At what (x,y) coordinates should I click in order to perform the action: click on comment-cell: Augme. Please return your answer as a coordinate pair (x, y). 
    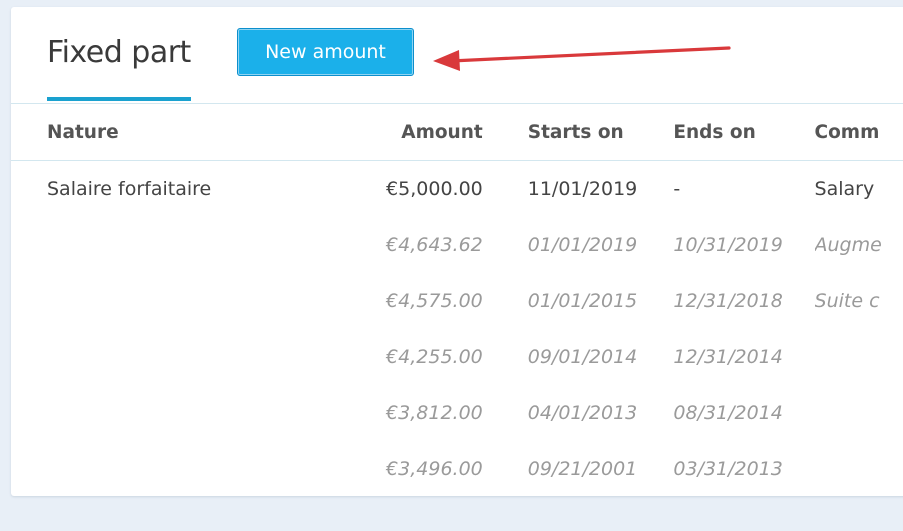
    Looking at the image, I should click on (848, 245).